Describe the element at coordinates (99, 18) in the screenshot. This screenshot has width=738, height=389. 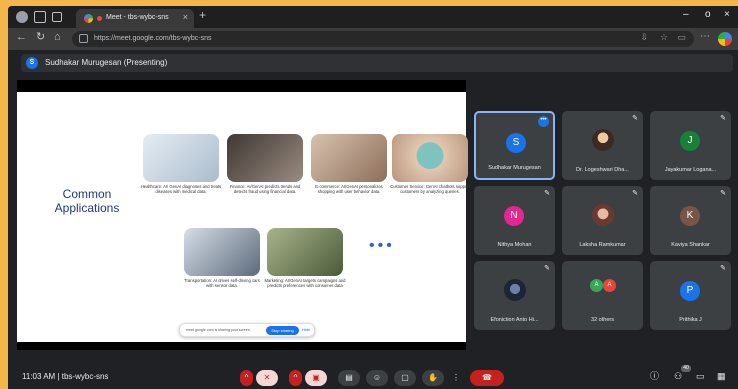
I see `recording-dot-icon` at that location.